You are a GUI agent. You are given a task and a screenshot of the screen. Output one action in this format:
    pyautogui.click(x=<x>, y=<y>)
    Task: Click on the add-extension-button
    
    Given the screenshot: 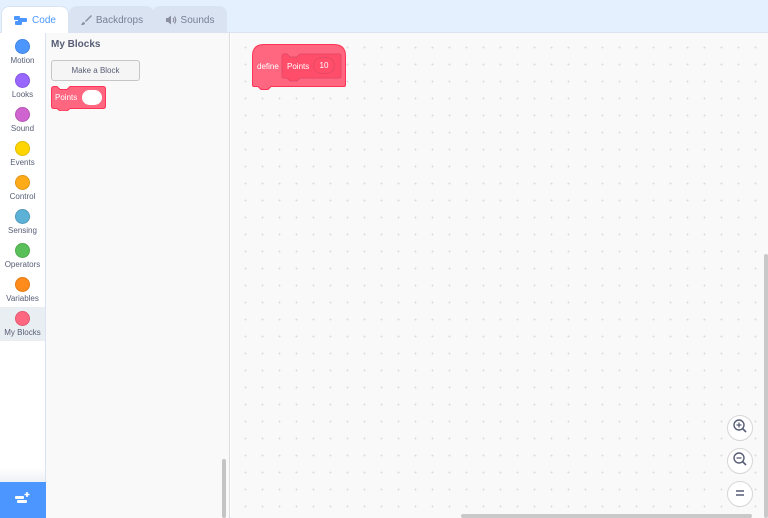 What is the action you would take?
    pyautogui.click(x=23, y=500)
    